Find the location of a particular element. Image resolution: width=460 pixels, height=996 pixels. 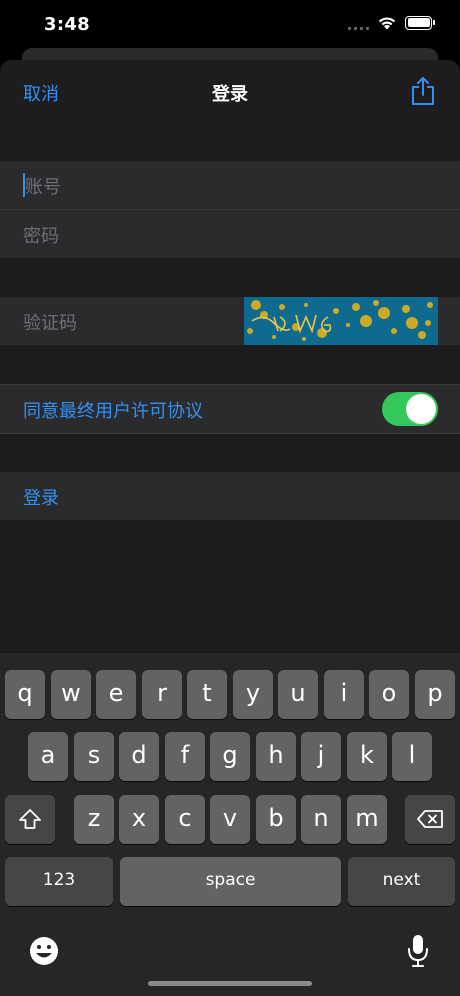

captcha-field: 验证码 is located at coordinates (230, 321).